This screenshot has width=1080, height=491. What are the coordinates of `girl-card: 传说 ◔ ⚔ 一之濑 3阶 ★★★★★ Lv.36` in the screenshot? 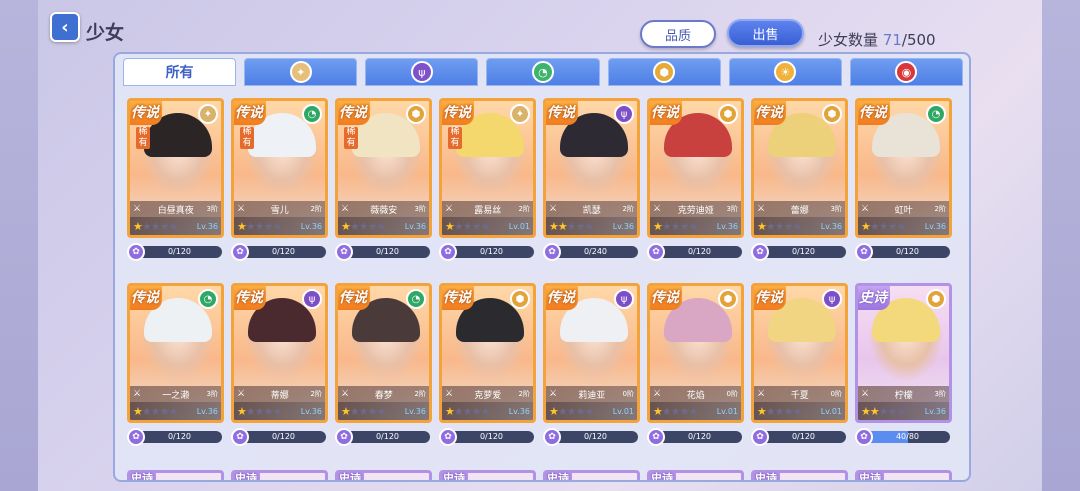 It's located at (175, 353).